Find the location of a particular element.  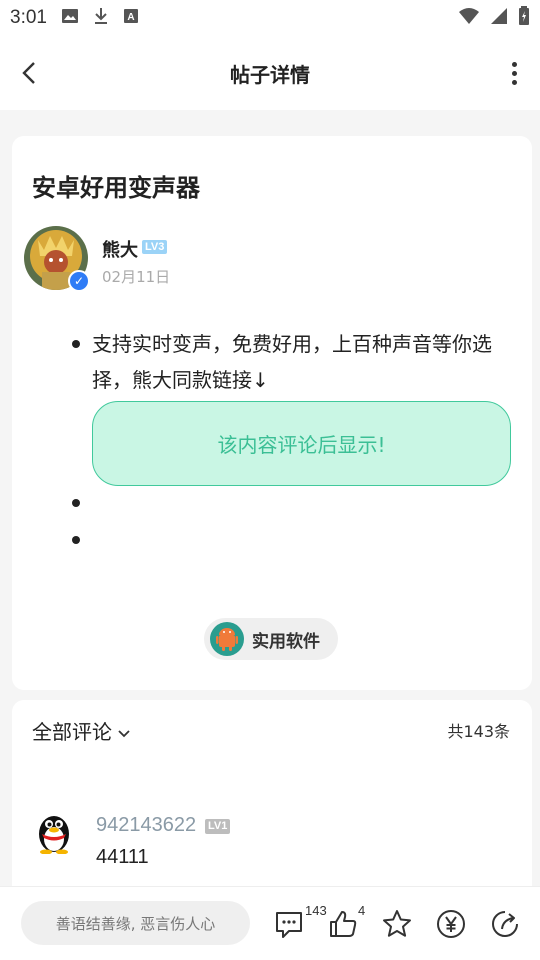

like-button is located at coordinates (343, 924).